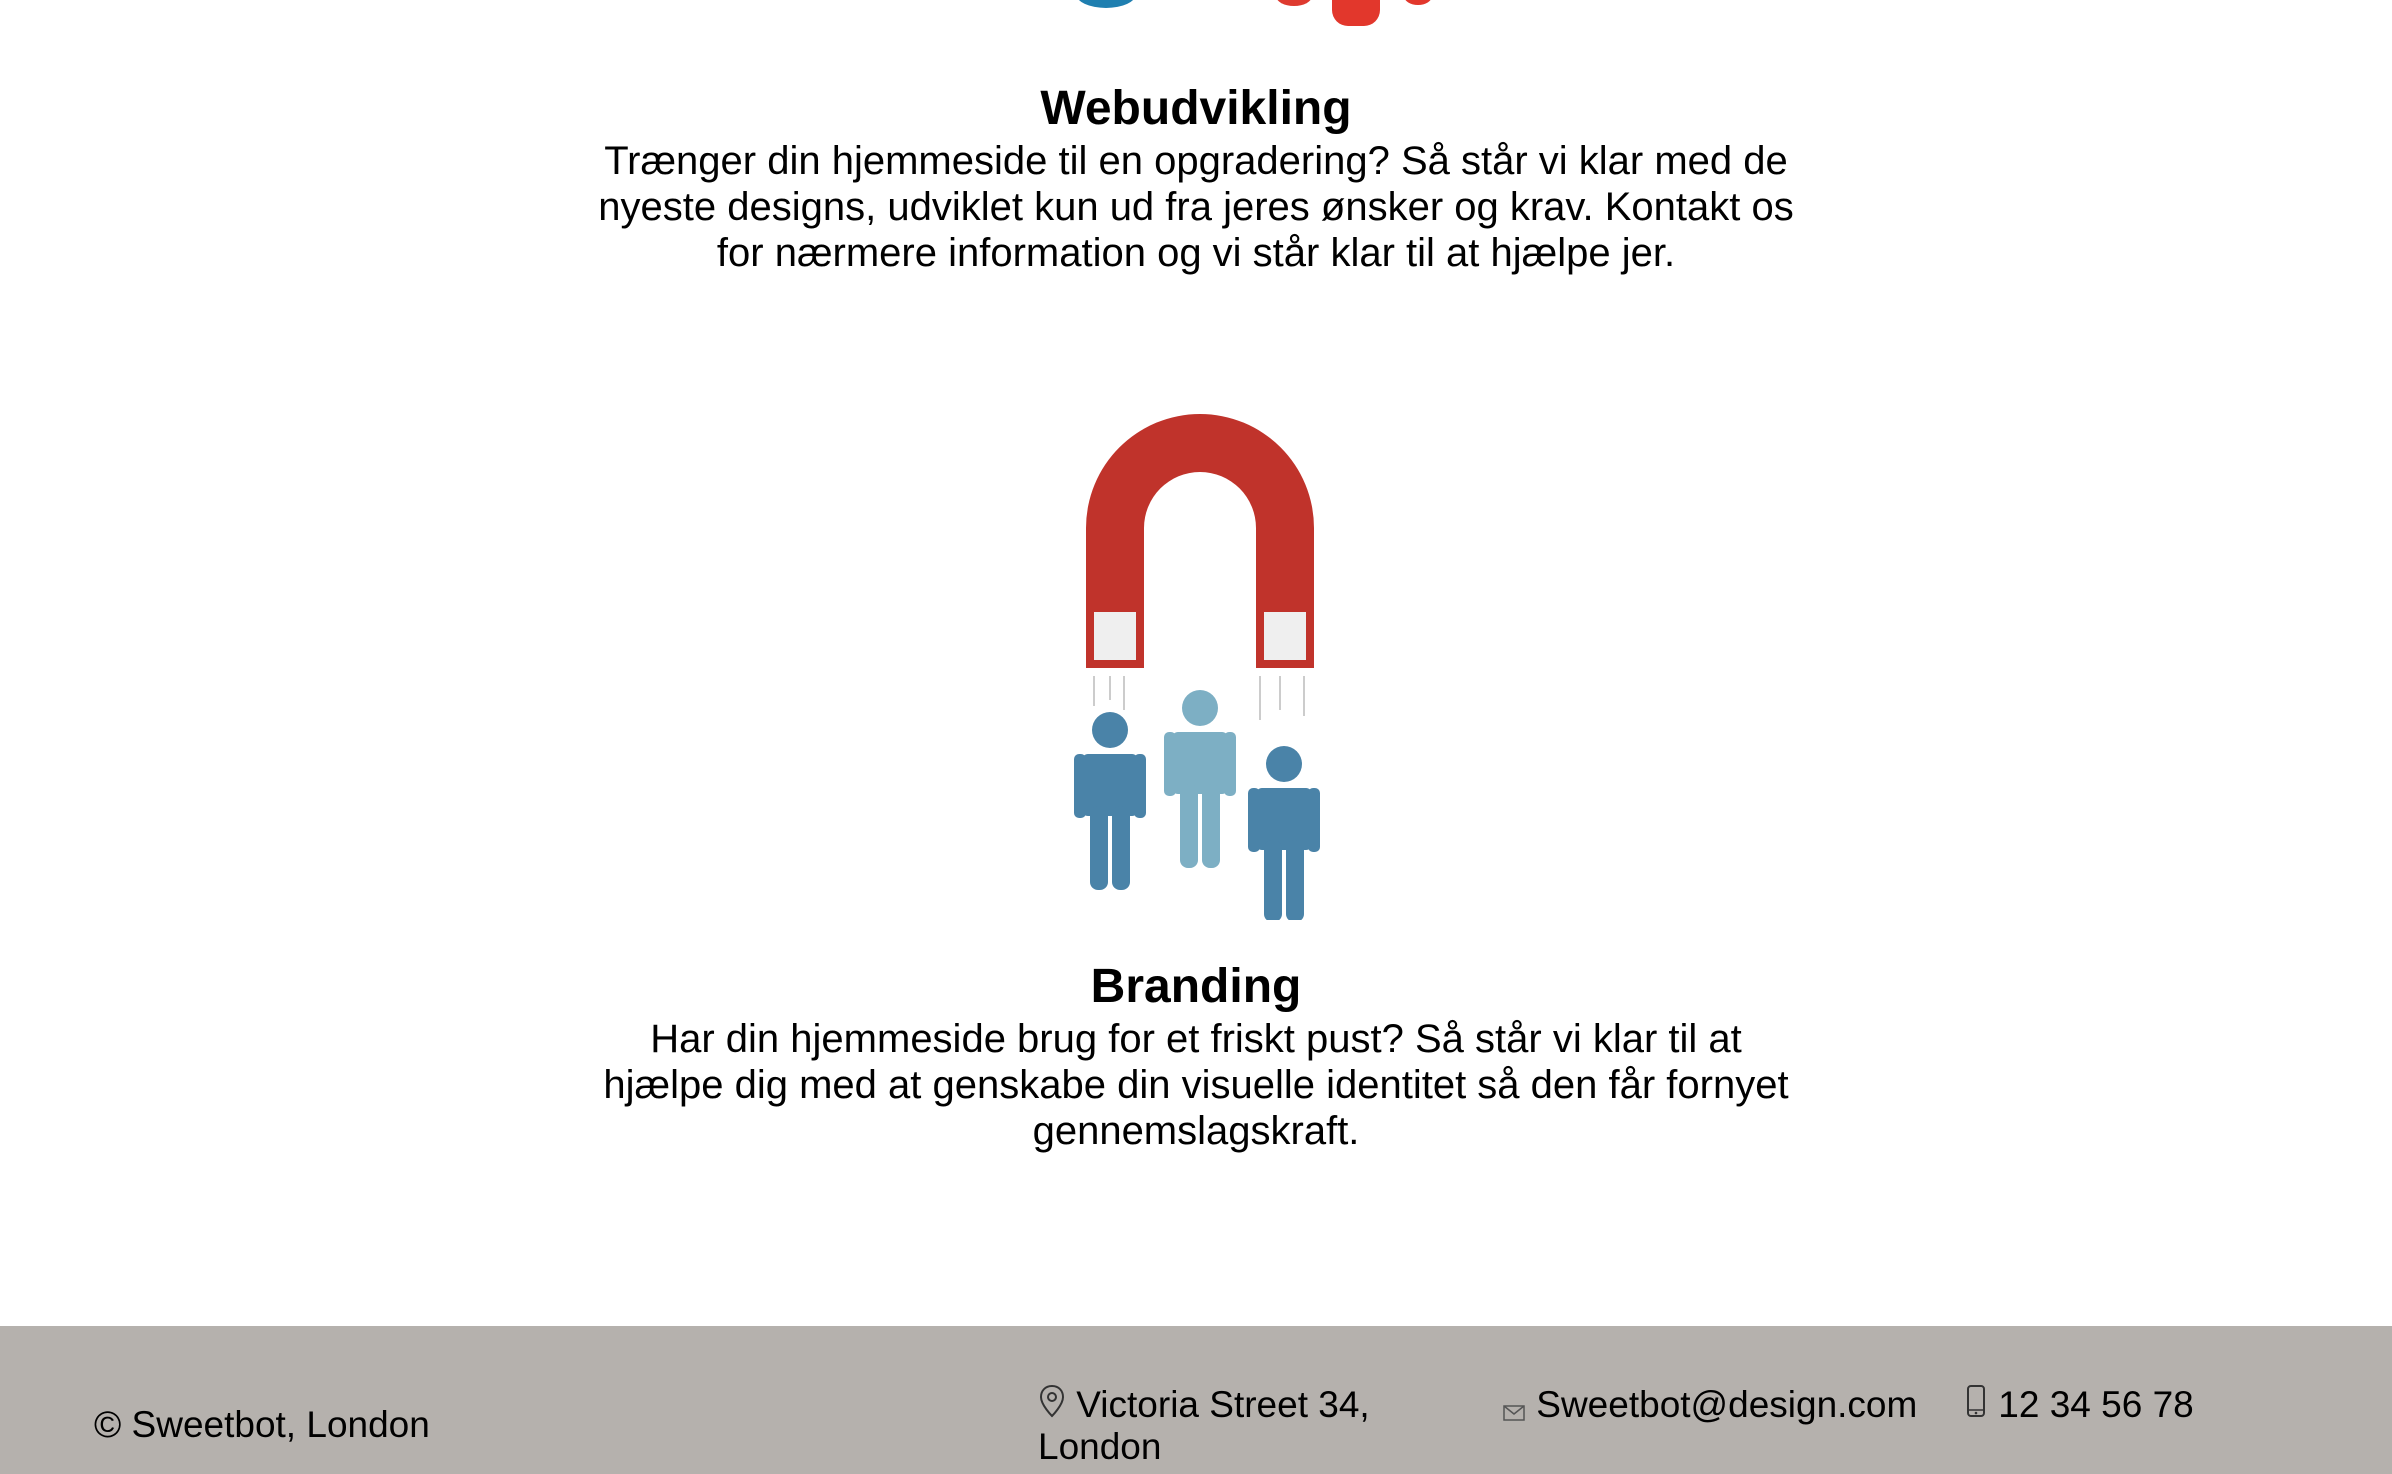  Describe the element at coordinates (262, 1424) in the screenshot. I see `footer-copyright: © Sweetbot, London` at that location.